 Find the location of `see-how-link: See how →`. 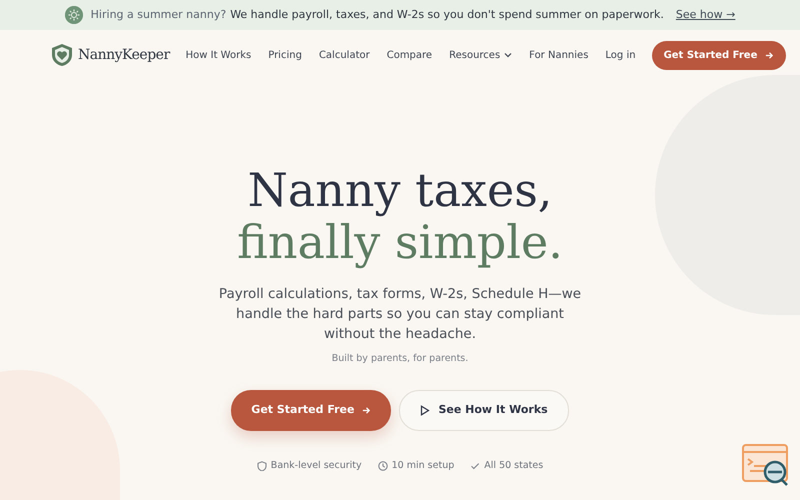

see-how-link: See how → is located at coordinates (706, 15).